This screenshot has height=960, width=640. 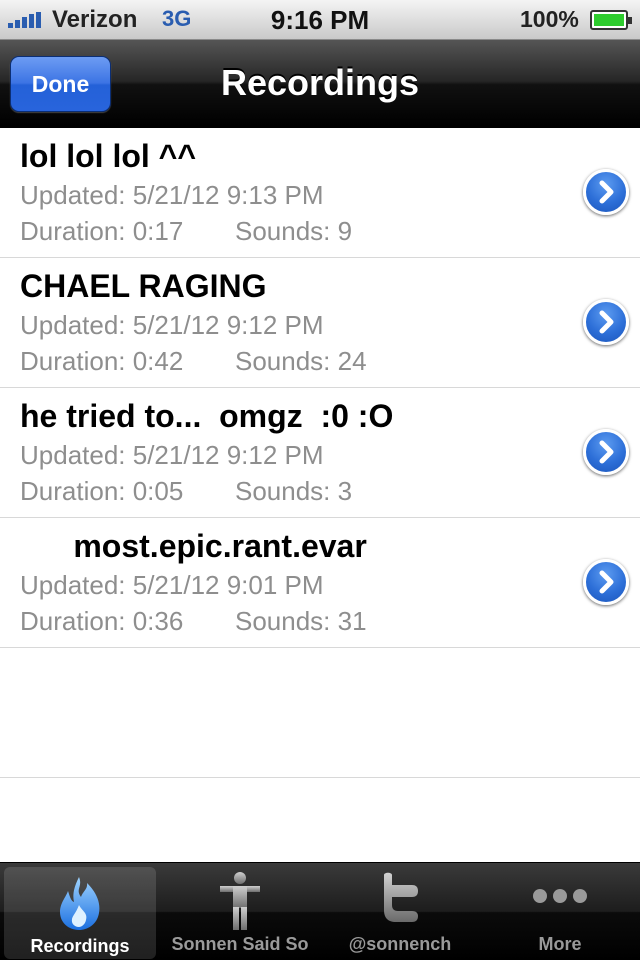 What do you see at coordinates (560, 898) in the screenshot?
I see `more-dots-icon` at bounding box center [560, 898].